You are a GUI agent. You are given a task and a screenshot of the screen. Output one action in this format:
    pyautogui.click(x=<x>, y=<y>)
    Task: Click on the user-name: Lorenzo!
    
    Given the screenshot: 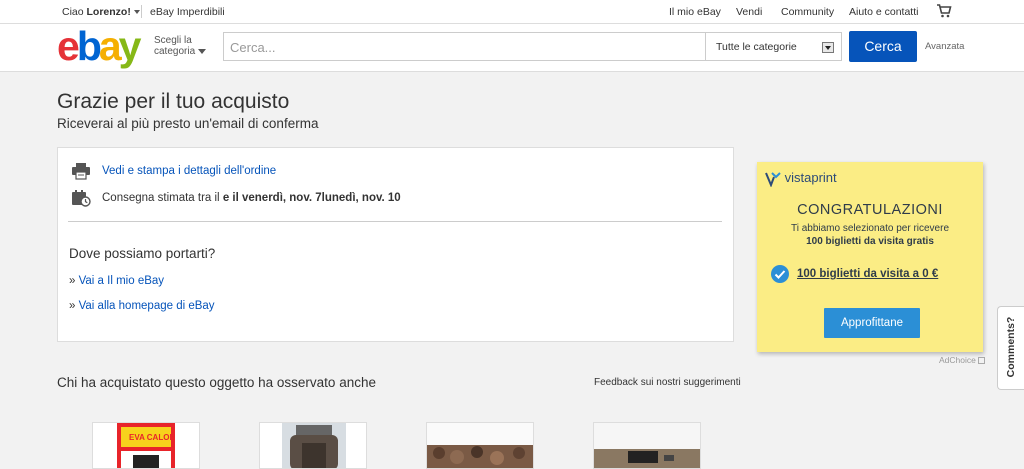 What is the action you would take?
    pyautogui.click(x=108, y=12)
    